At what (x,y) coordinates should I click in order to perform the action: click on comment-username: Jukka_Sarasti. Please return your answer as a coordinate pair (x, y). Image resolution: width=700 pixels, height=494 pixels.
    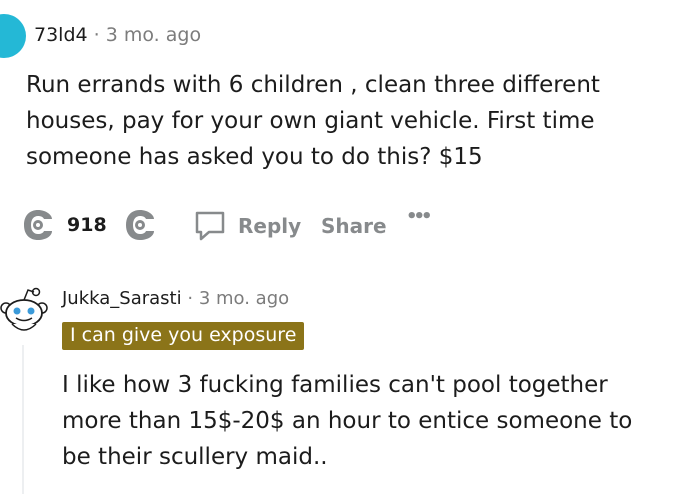
    Looking at the image, I should click on (122, 298).